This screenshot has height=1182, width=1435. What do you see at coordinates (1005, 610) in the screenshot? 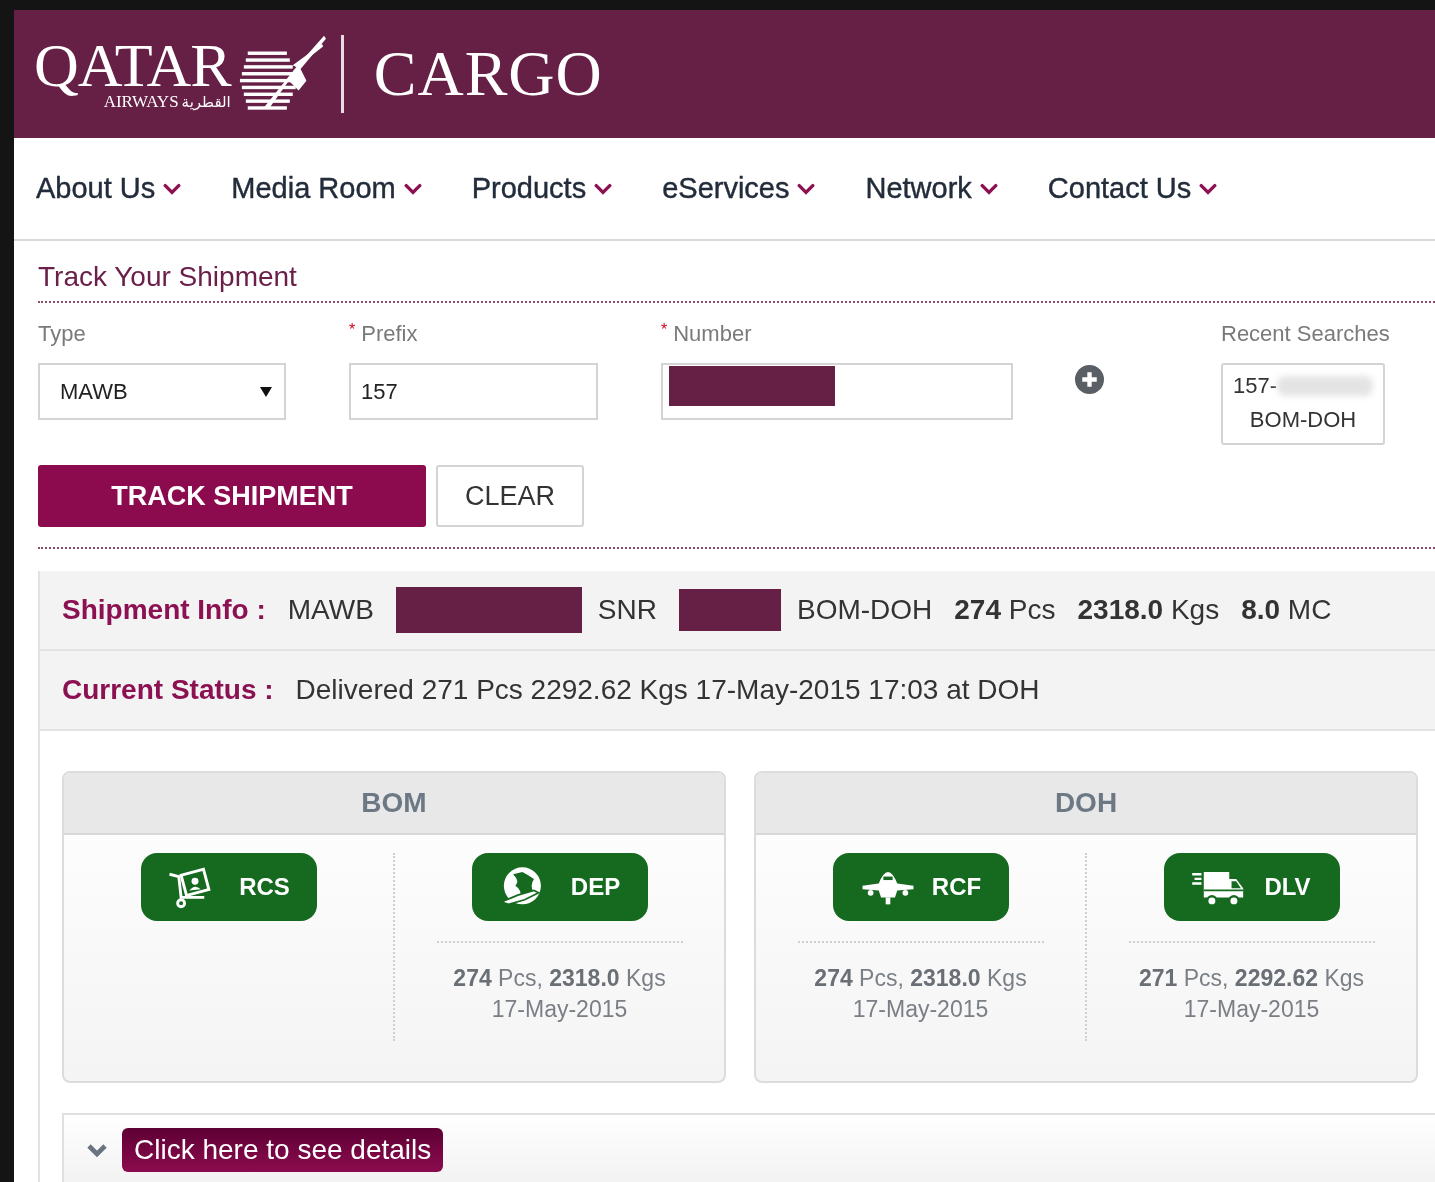
I see `info-value: 274 Pcs` at bounding box center [1005, 610].